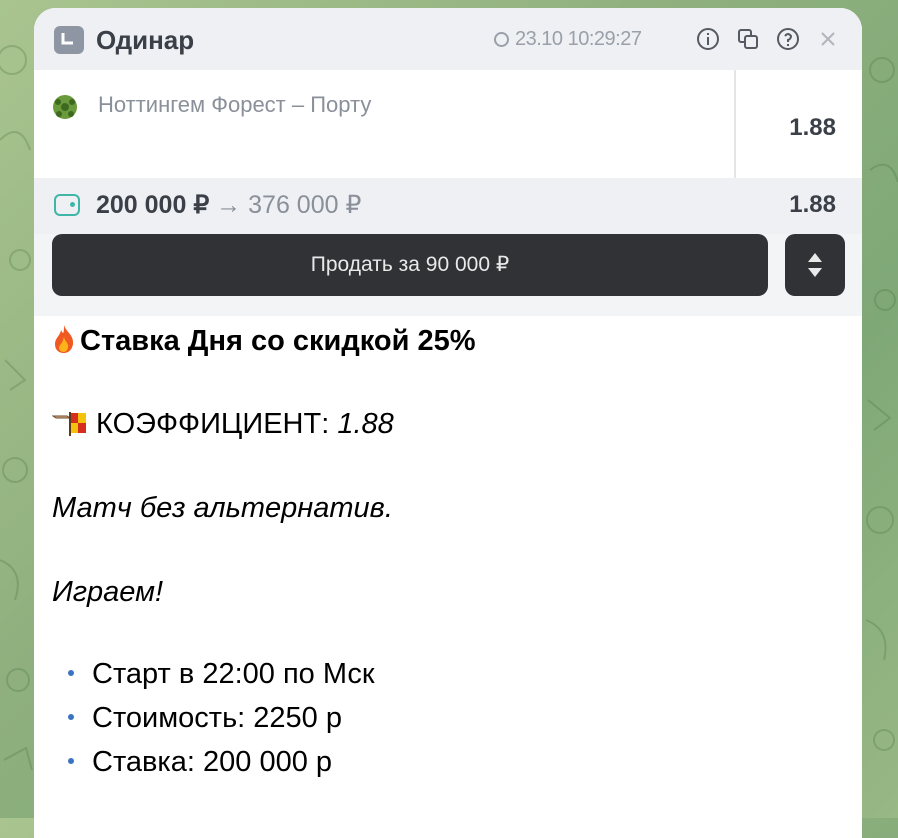 This screenshot has width=898, height=838. Describe the element at coordinates (278, 341) in the screenshot. I see `headline-text: Ставка Дня со скидкой 25%` at that location.